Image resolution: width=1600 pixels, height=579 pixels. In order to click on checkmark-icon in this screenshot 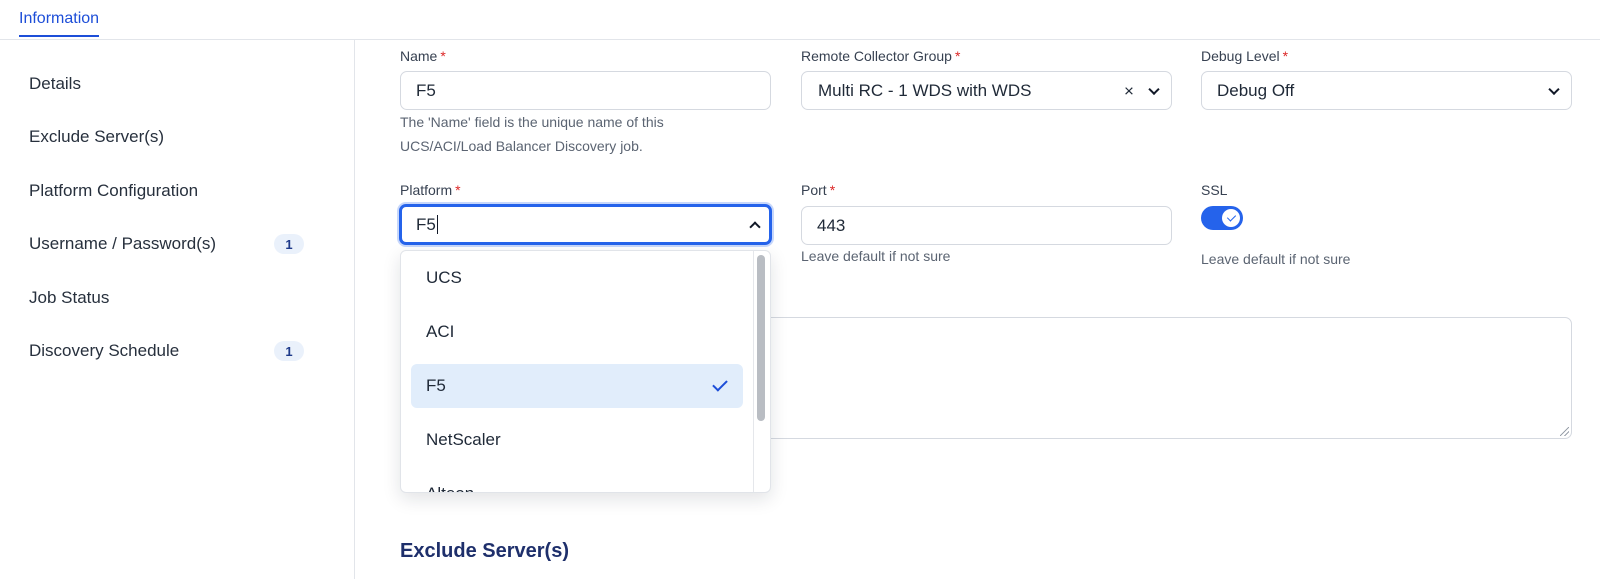, I will do `click(720, 384)`.